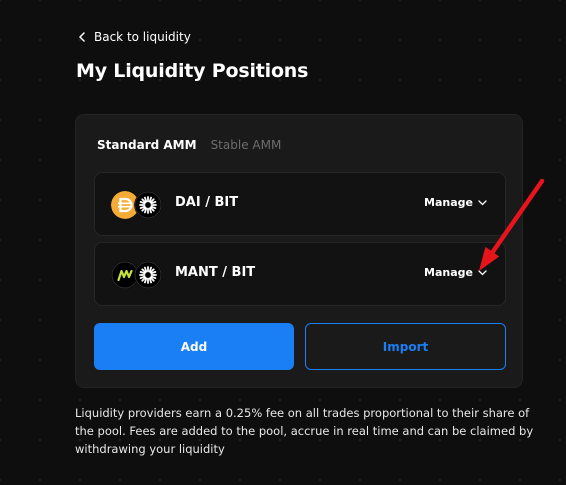  What do you see at coordinates (142, 37) in the screenshot?
I see `back-link-label: Back to liquidity` at bounding box center [142, 37].